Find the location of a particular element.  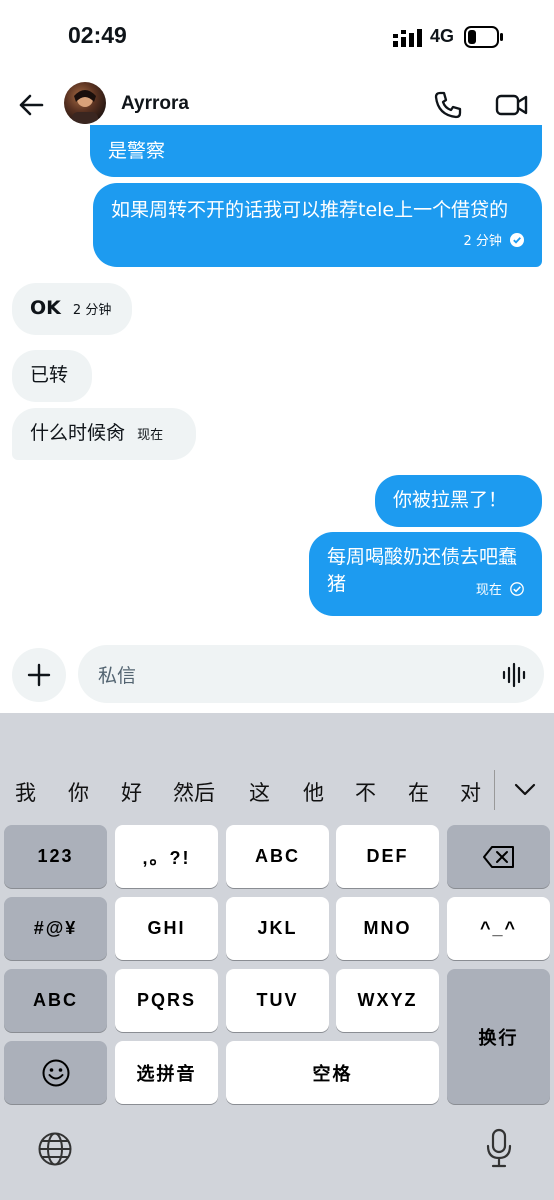

key-emoticon: ^_^ is located at coordinates (498, 928).